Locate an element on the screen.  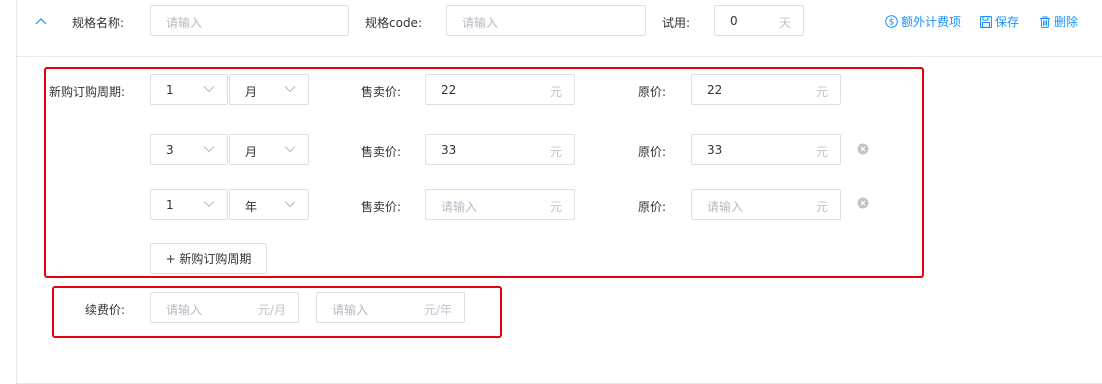
trash-icon is located at coordinates (1045, 22).